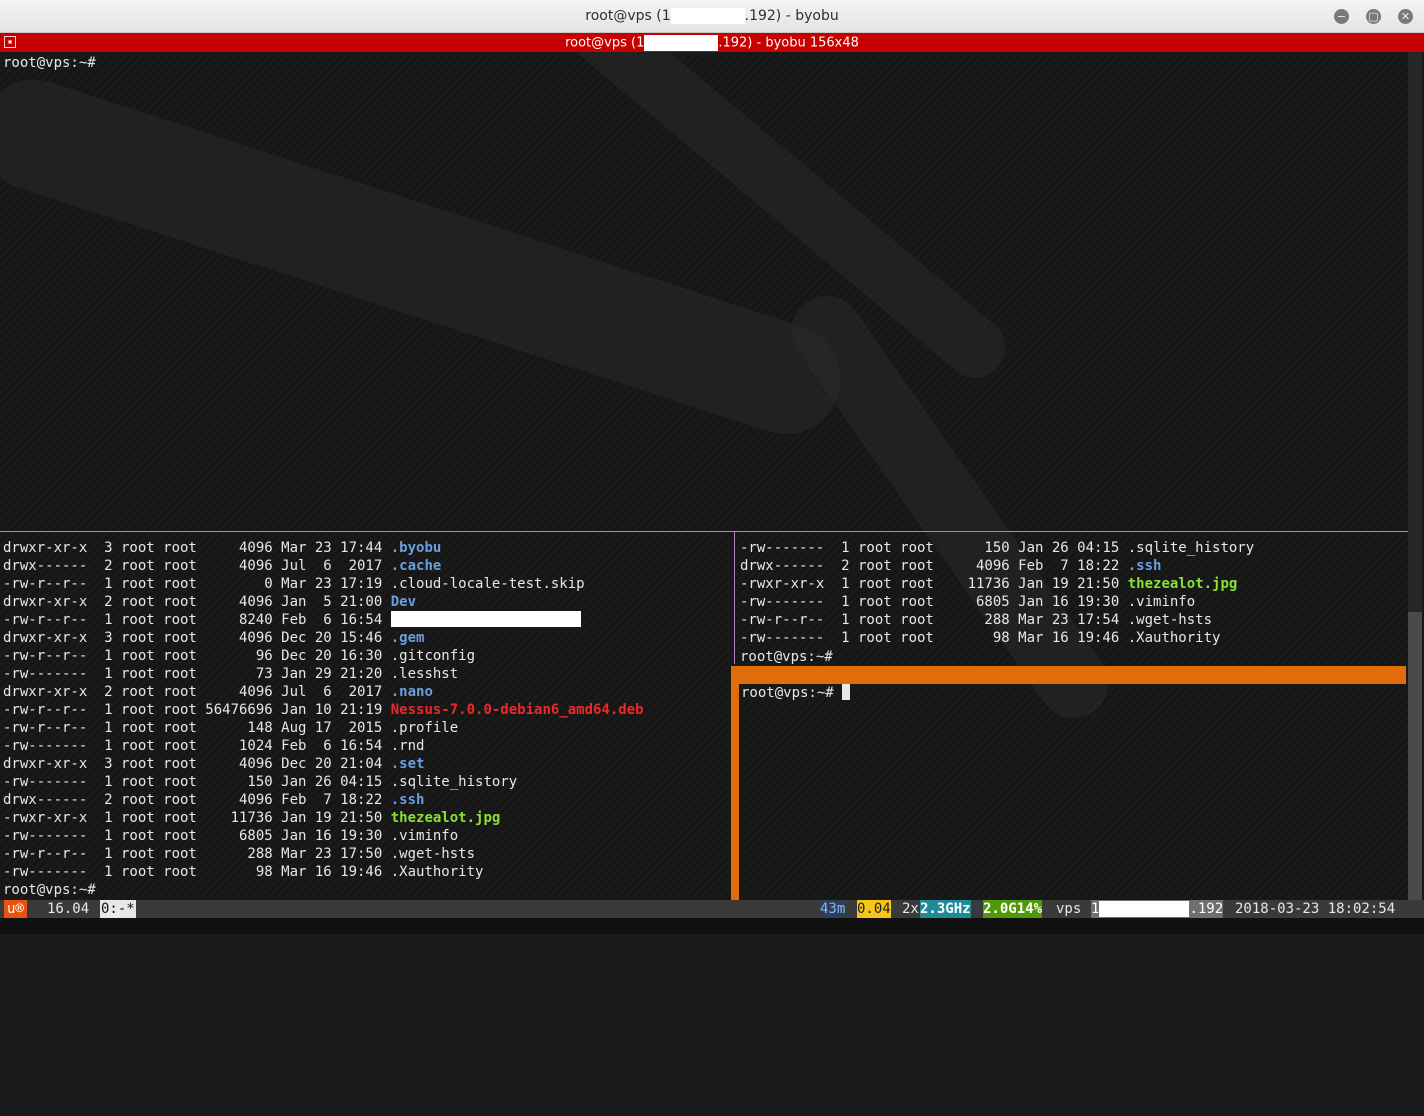 This screenshot has width=1424, height=1116. I want to click on maximize-icon: ▢, so click(1373, 16).